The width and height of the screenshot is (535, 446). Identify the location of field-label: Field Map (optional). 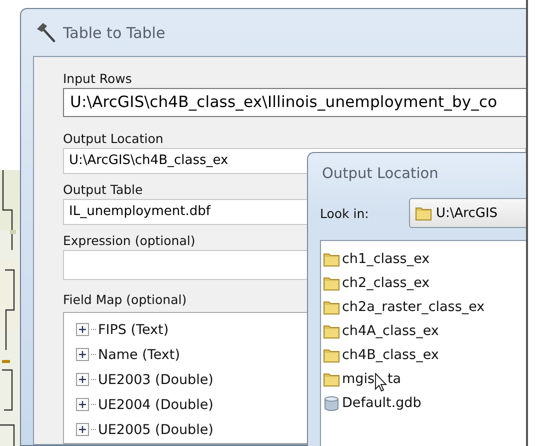
(125, 300).